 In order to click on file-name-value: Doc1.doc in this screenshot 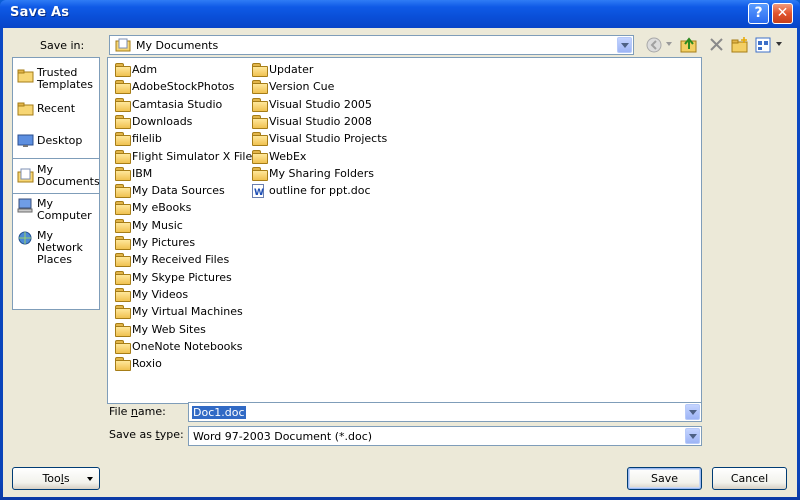, I will do `click(219, 412)`.